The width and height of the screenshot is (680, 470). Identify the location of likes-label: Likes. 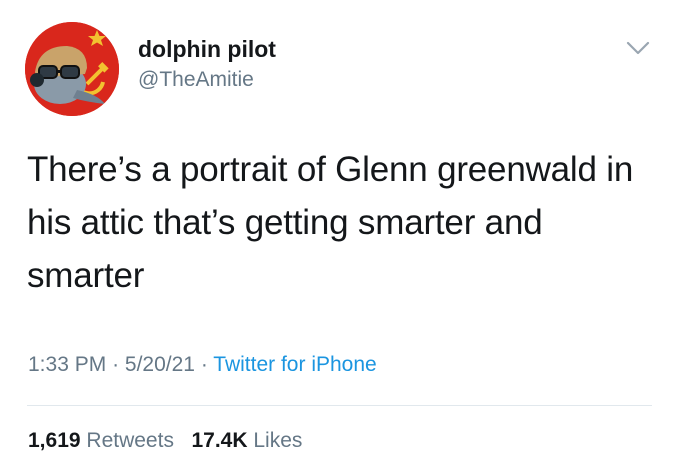
(278, 440).